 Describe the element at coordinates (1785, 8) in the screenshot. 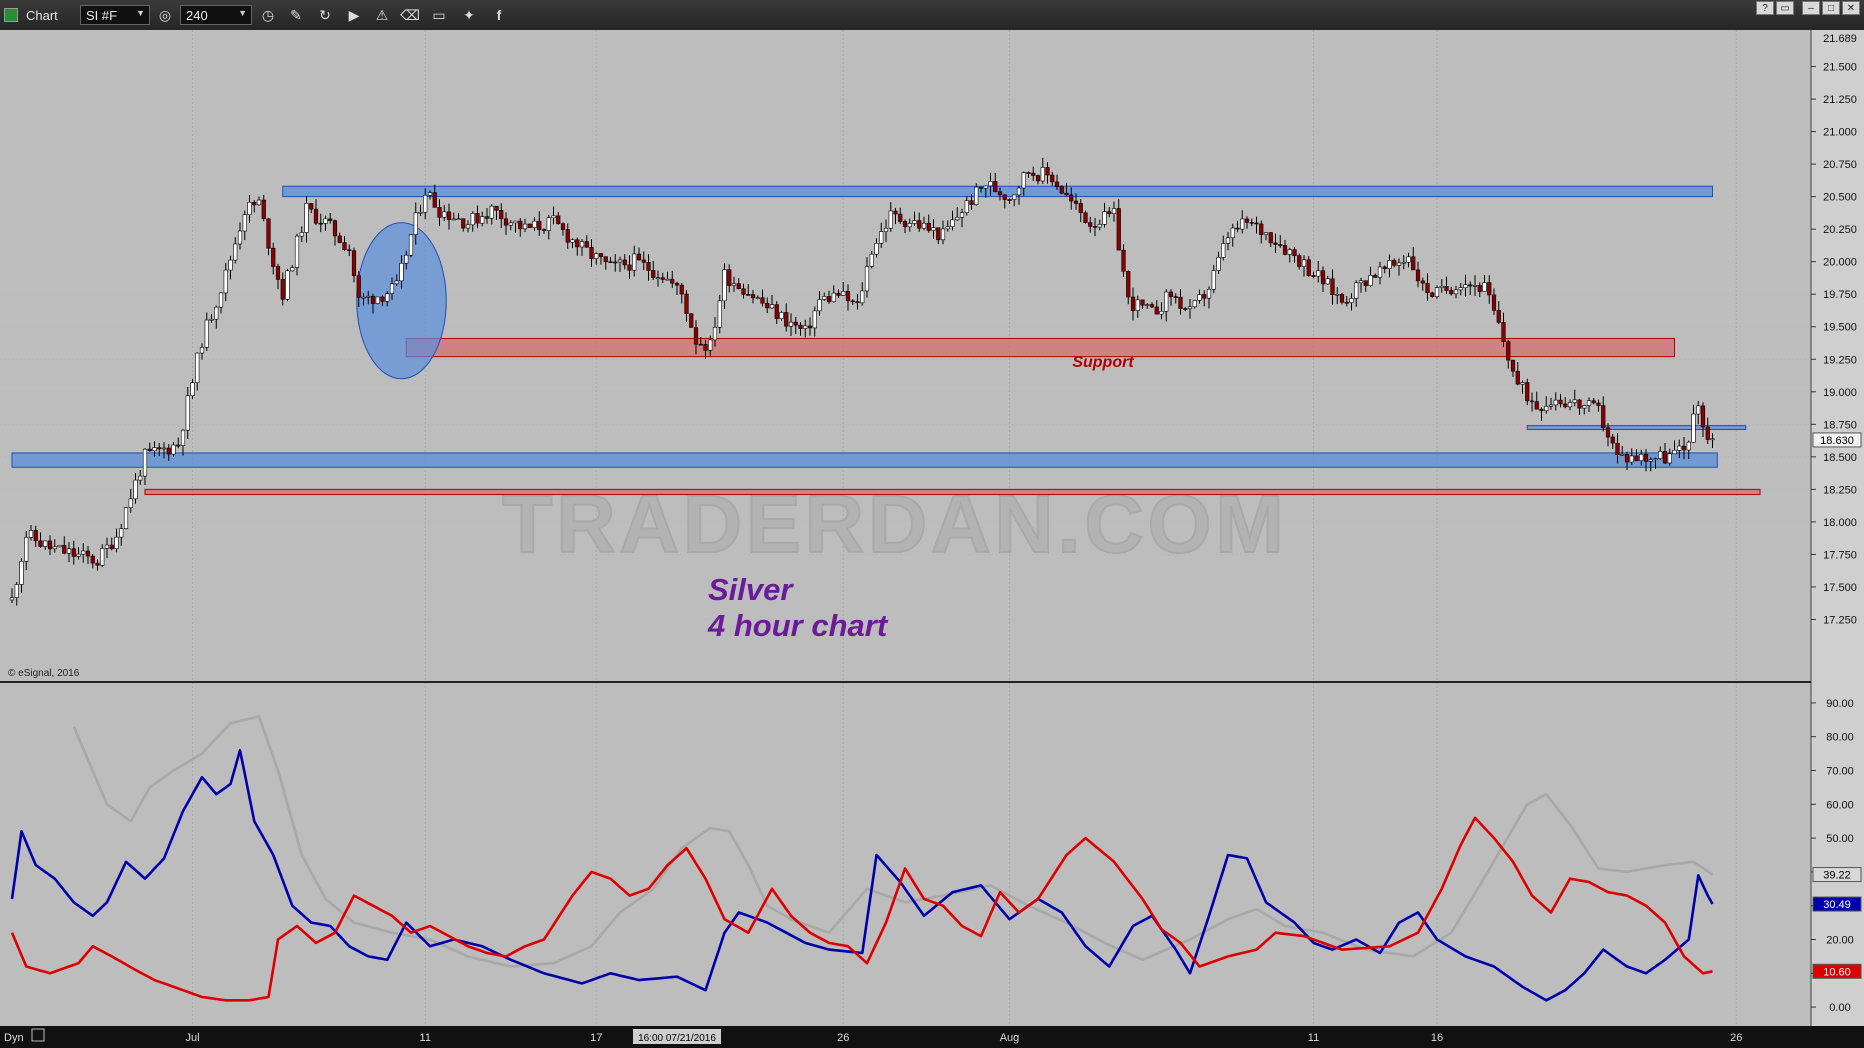

I see `restore-button: ▭` at that location.